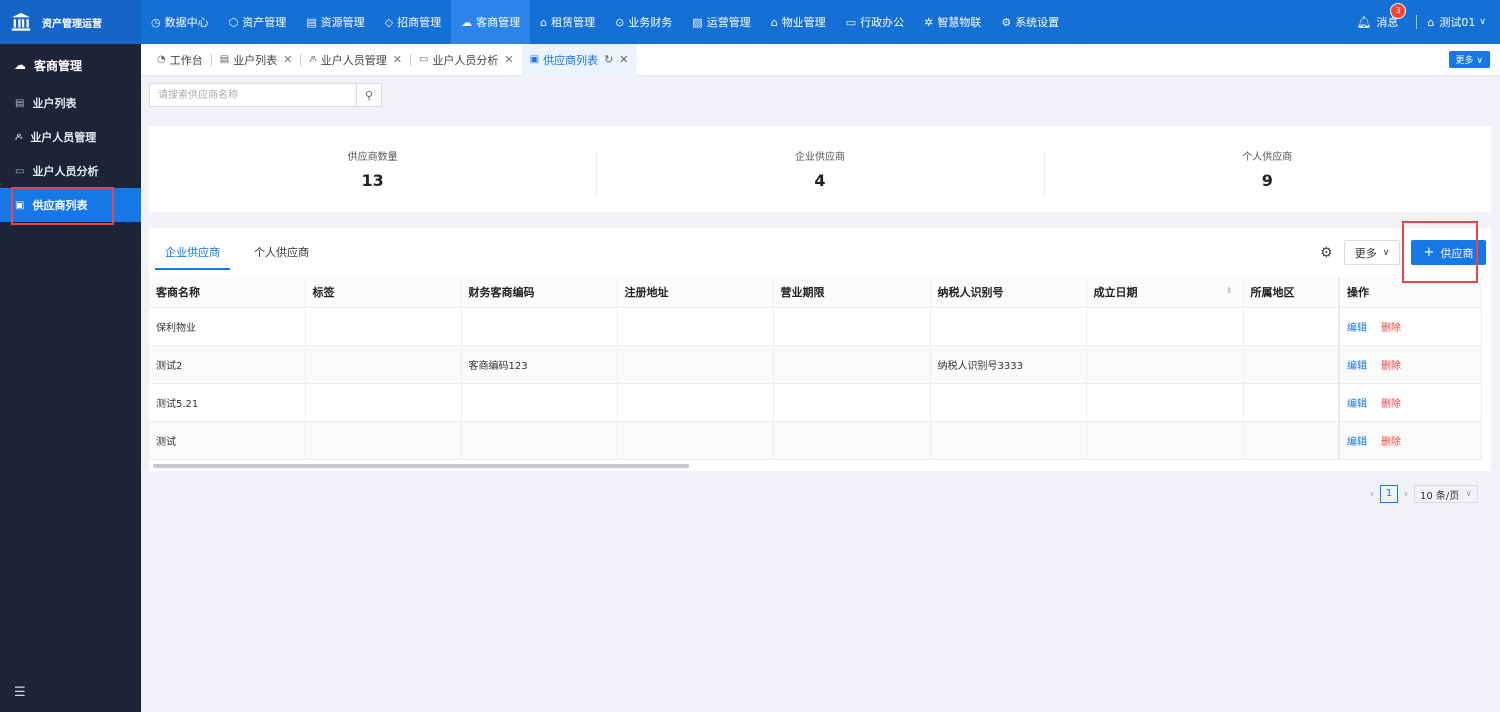 This screenshot has height=712, width=1500. What do you see at coordinates (567, 22) in the screenshot?
I see `nav-item-lease: ⌂ 租赁管理` at bounding box center [567, 22].